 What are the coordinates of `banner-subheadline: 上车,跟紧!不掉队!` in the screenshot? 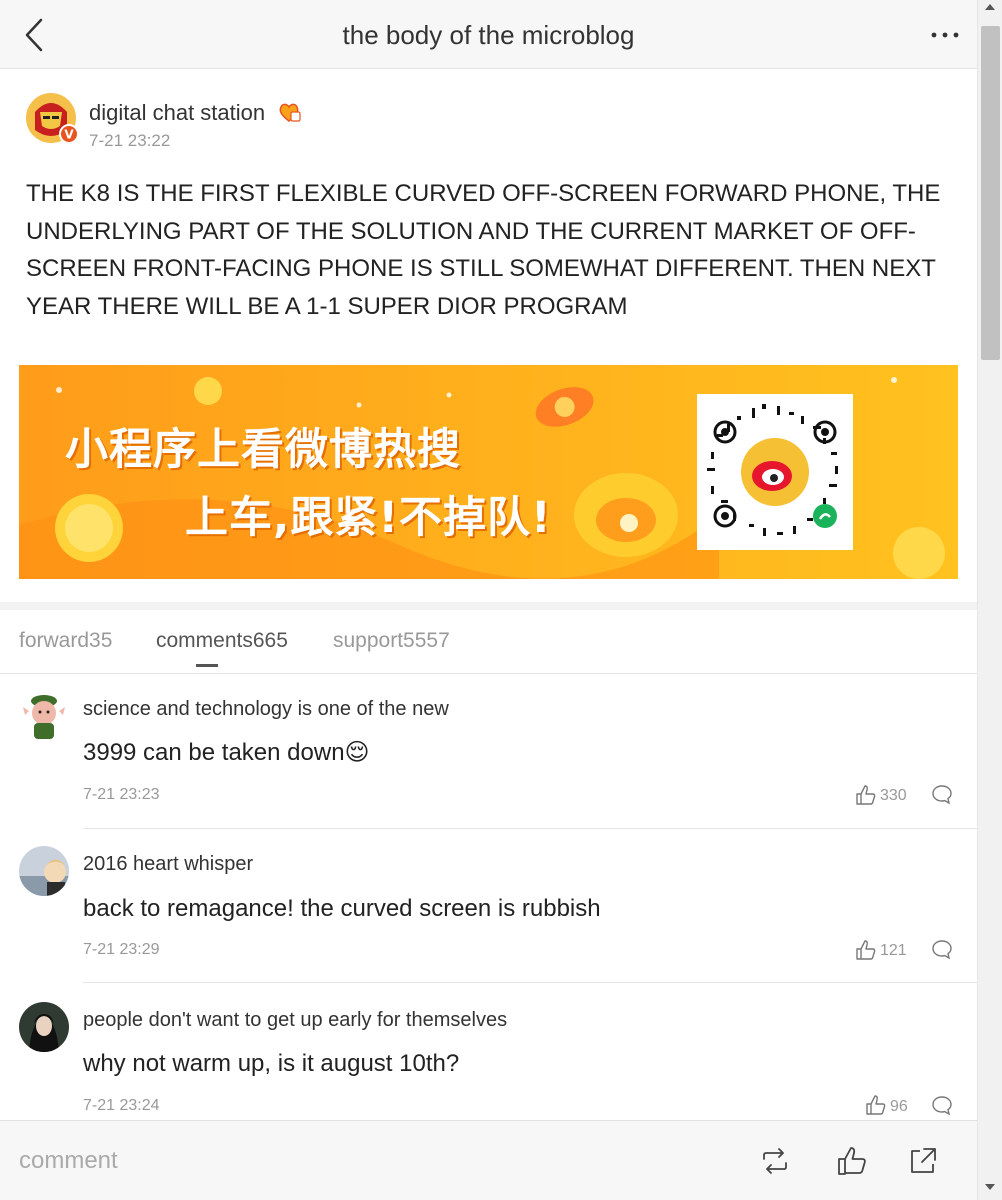 It's located at (368, 518).